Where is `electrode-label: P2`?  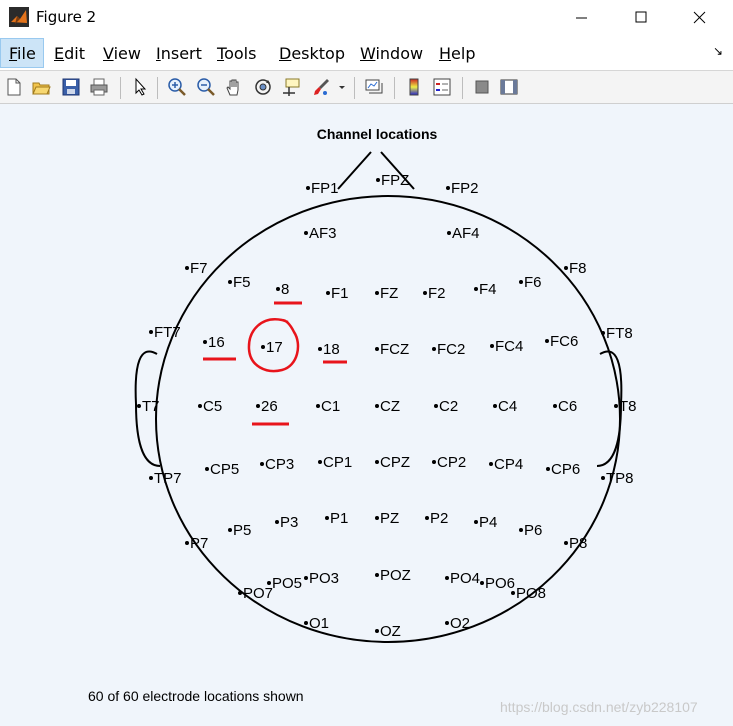 electrode-label: P2 is located at coordinates (439, 518).